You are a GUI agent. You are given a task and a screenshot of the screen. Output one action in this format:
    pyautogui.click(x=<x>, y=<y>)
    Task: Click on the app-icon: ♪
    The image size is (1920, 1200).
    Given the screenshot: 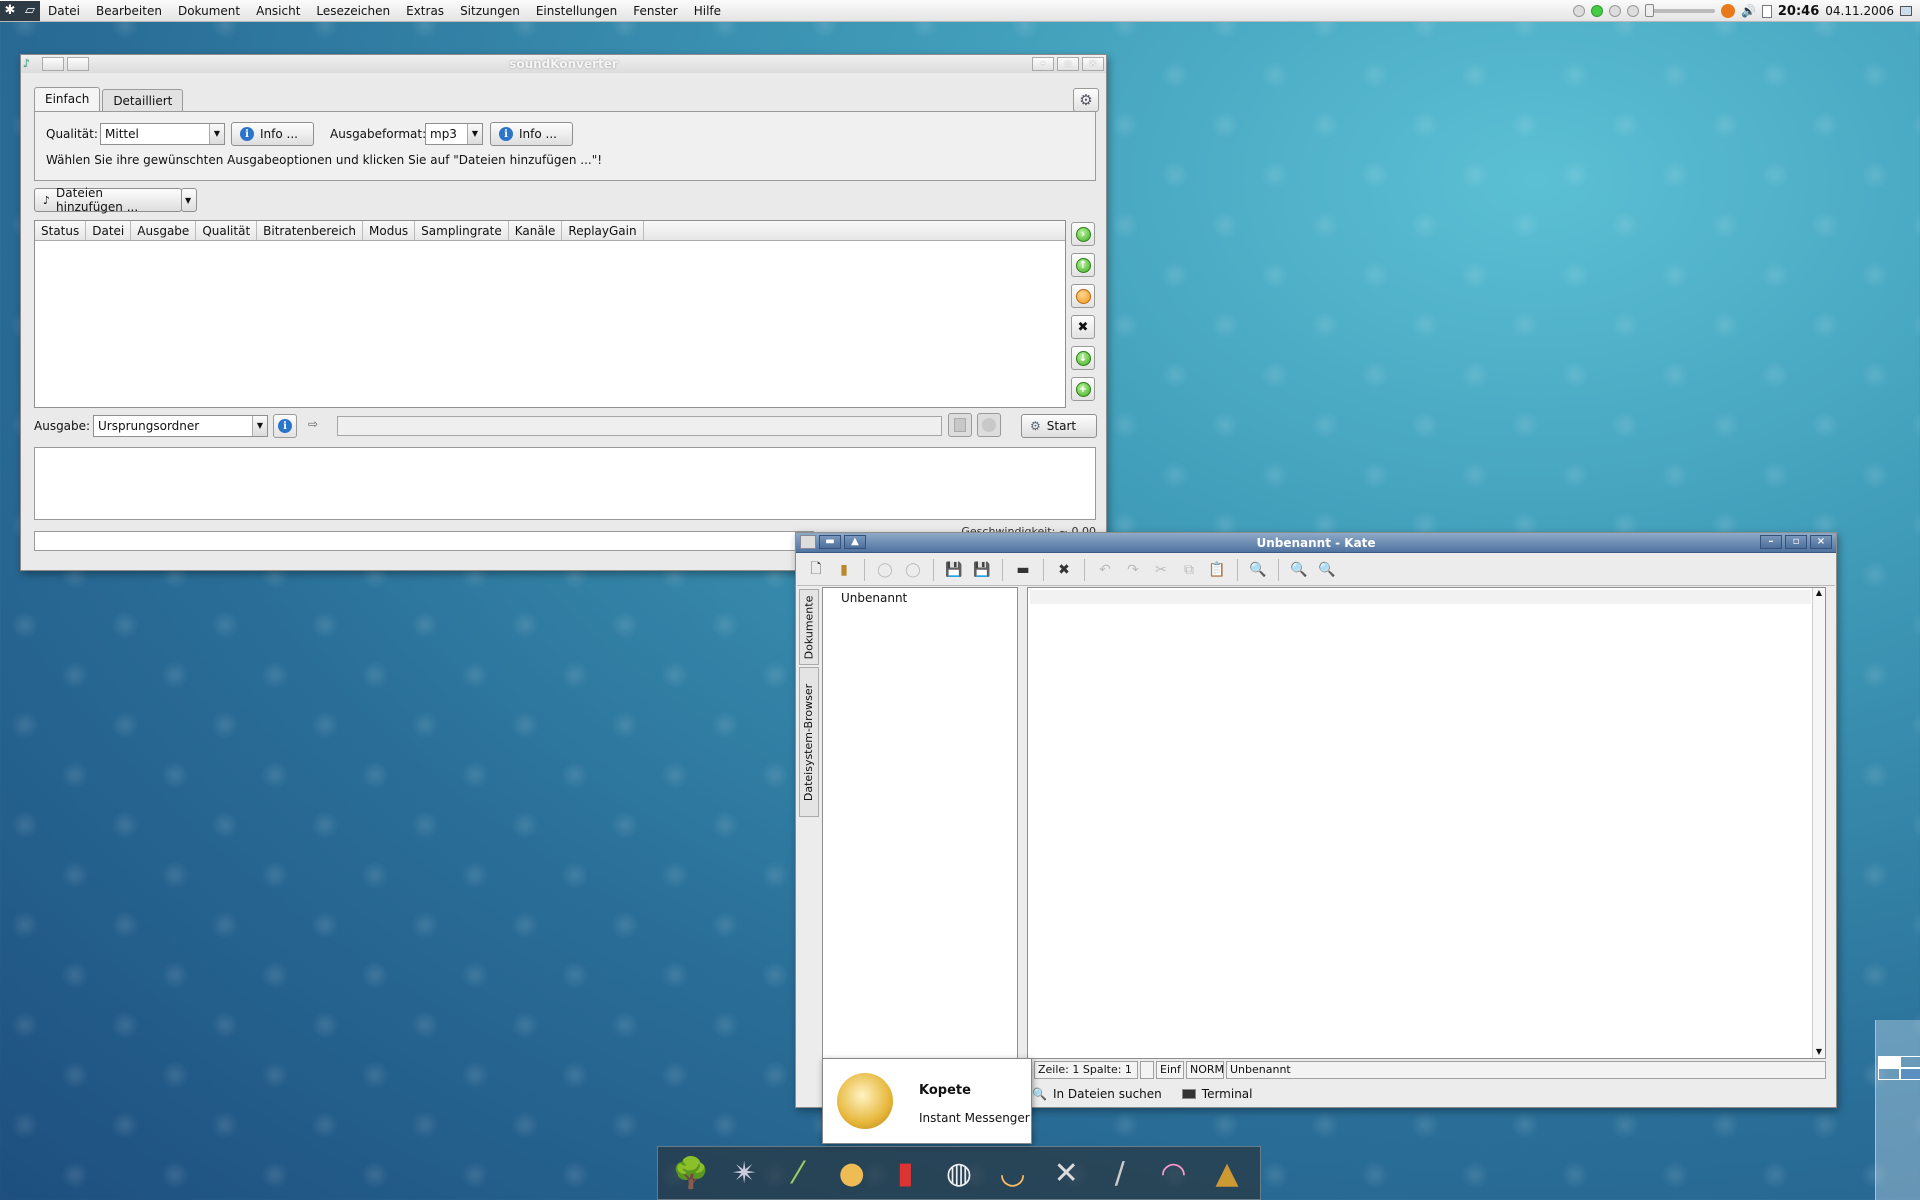 What is the action you would take?
    pyautogui.click(x=31, y=64)
    